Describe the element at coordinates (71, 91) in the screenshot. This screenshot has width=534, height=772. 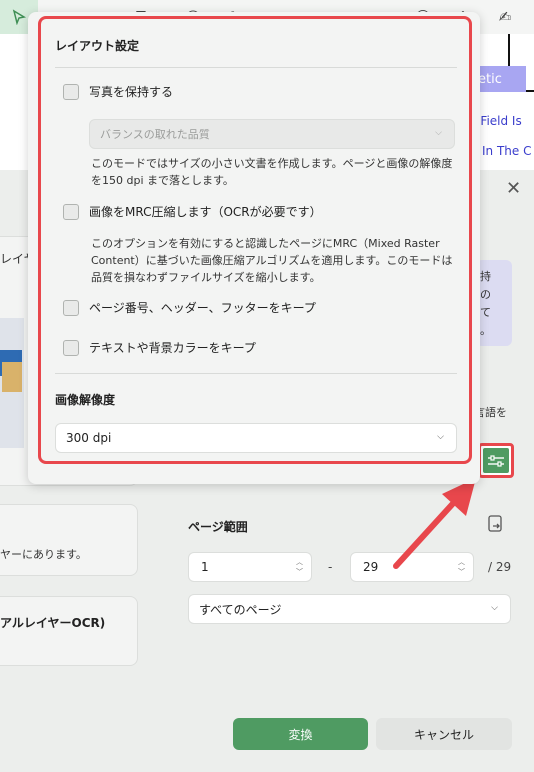
I see `keep-photos-checkbox` at that location.